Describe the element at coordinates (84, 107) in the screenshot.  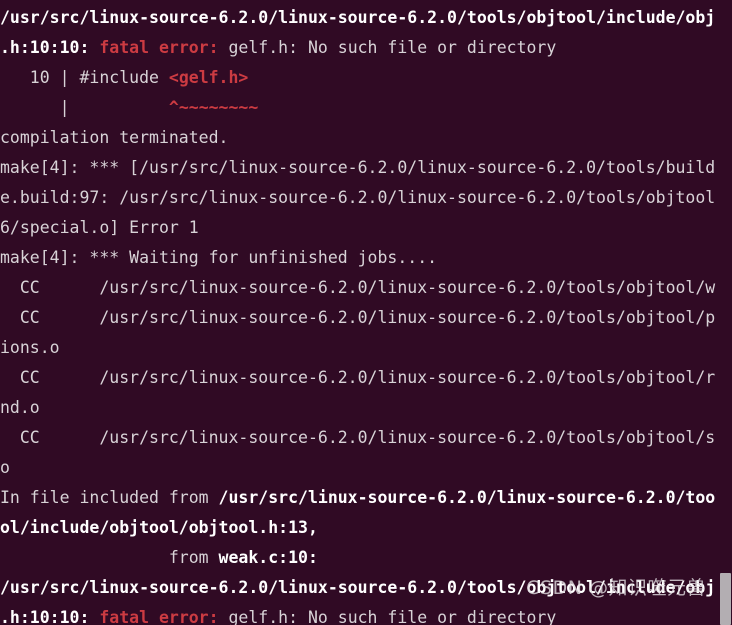
I see `terminal-text-span: |` at that location.